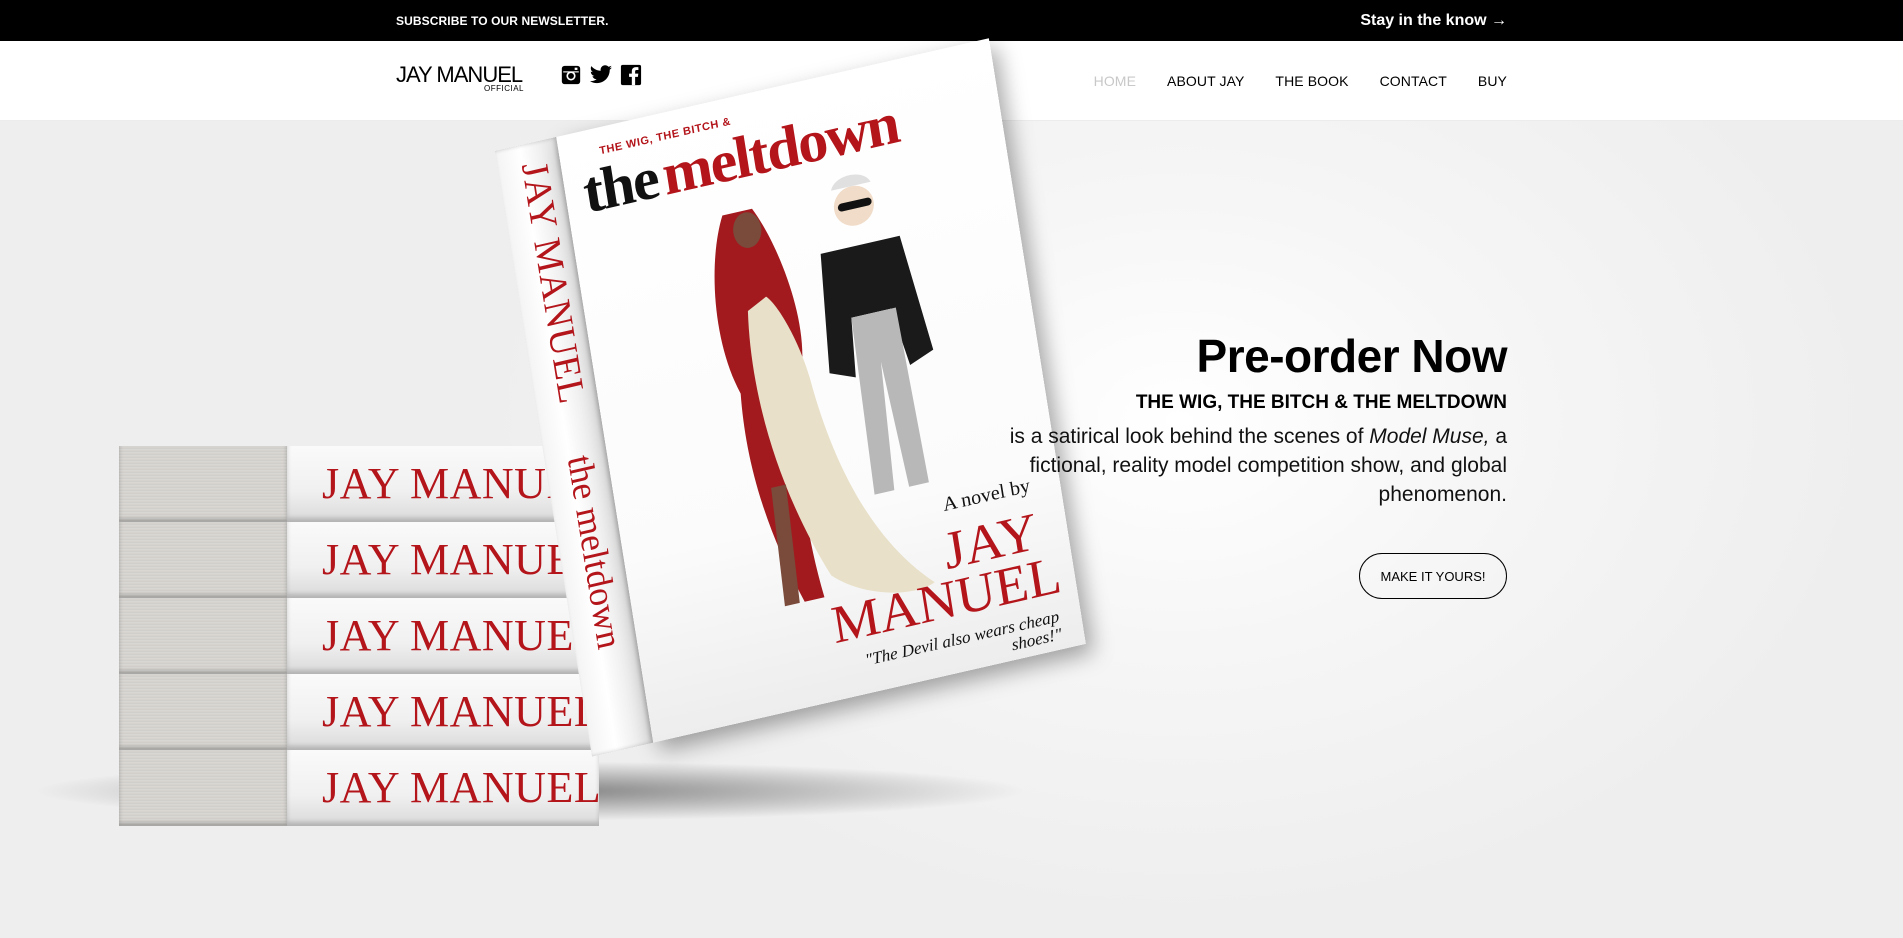 This screenshot has height=938, width=1903. I want to click on twitter-icon, so click(601, 75).